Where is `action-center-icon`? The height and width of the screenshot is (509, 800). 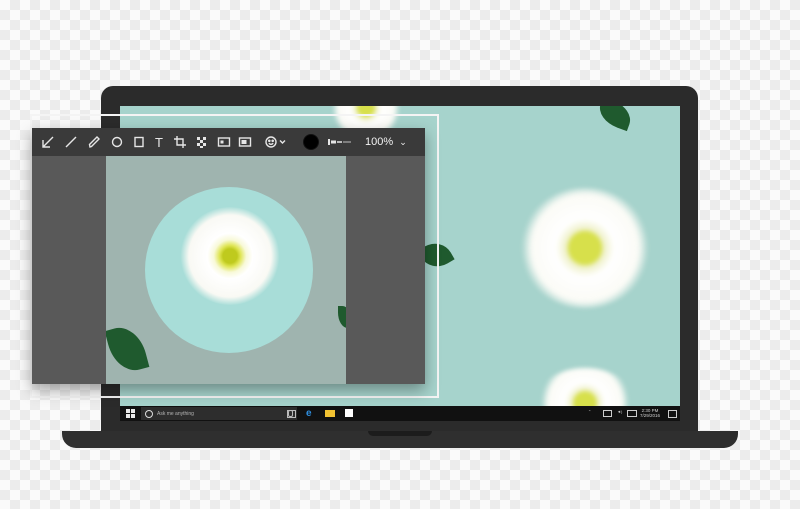 action-center-icon is located at coordinates (672, 414).